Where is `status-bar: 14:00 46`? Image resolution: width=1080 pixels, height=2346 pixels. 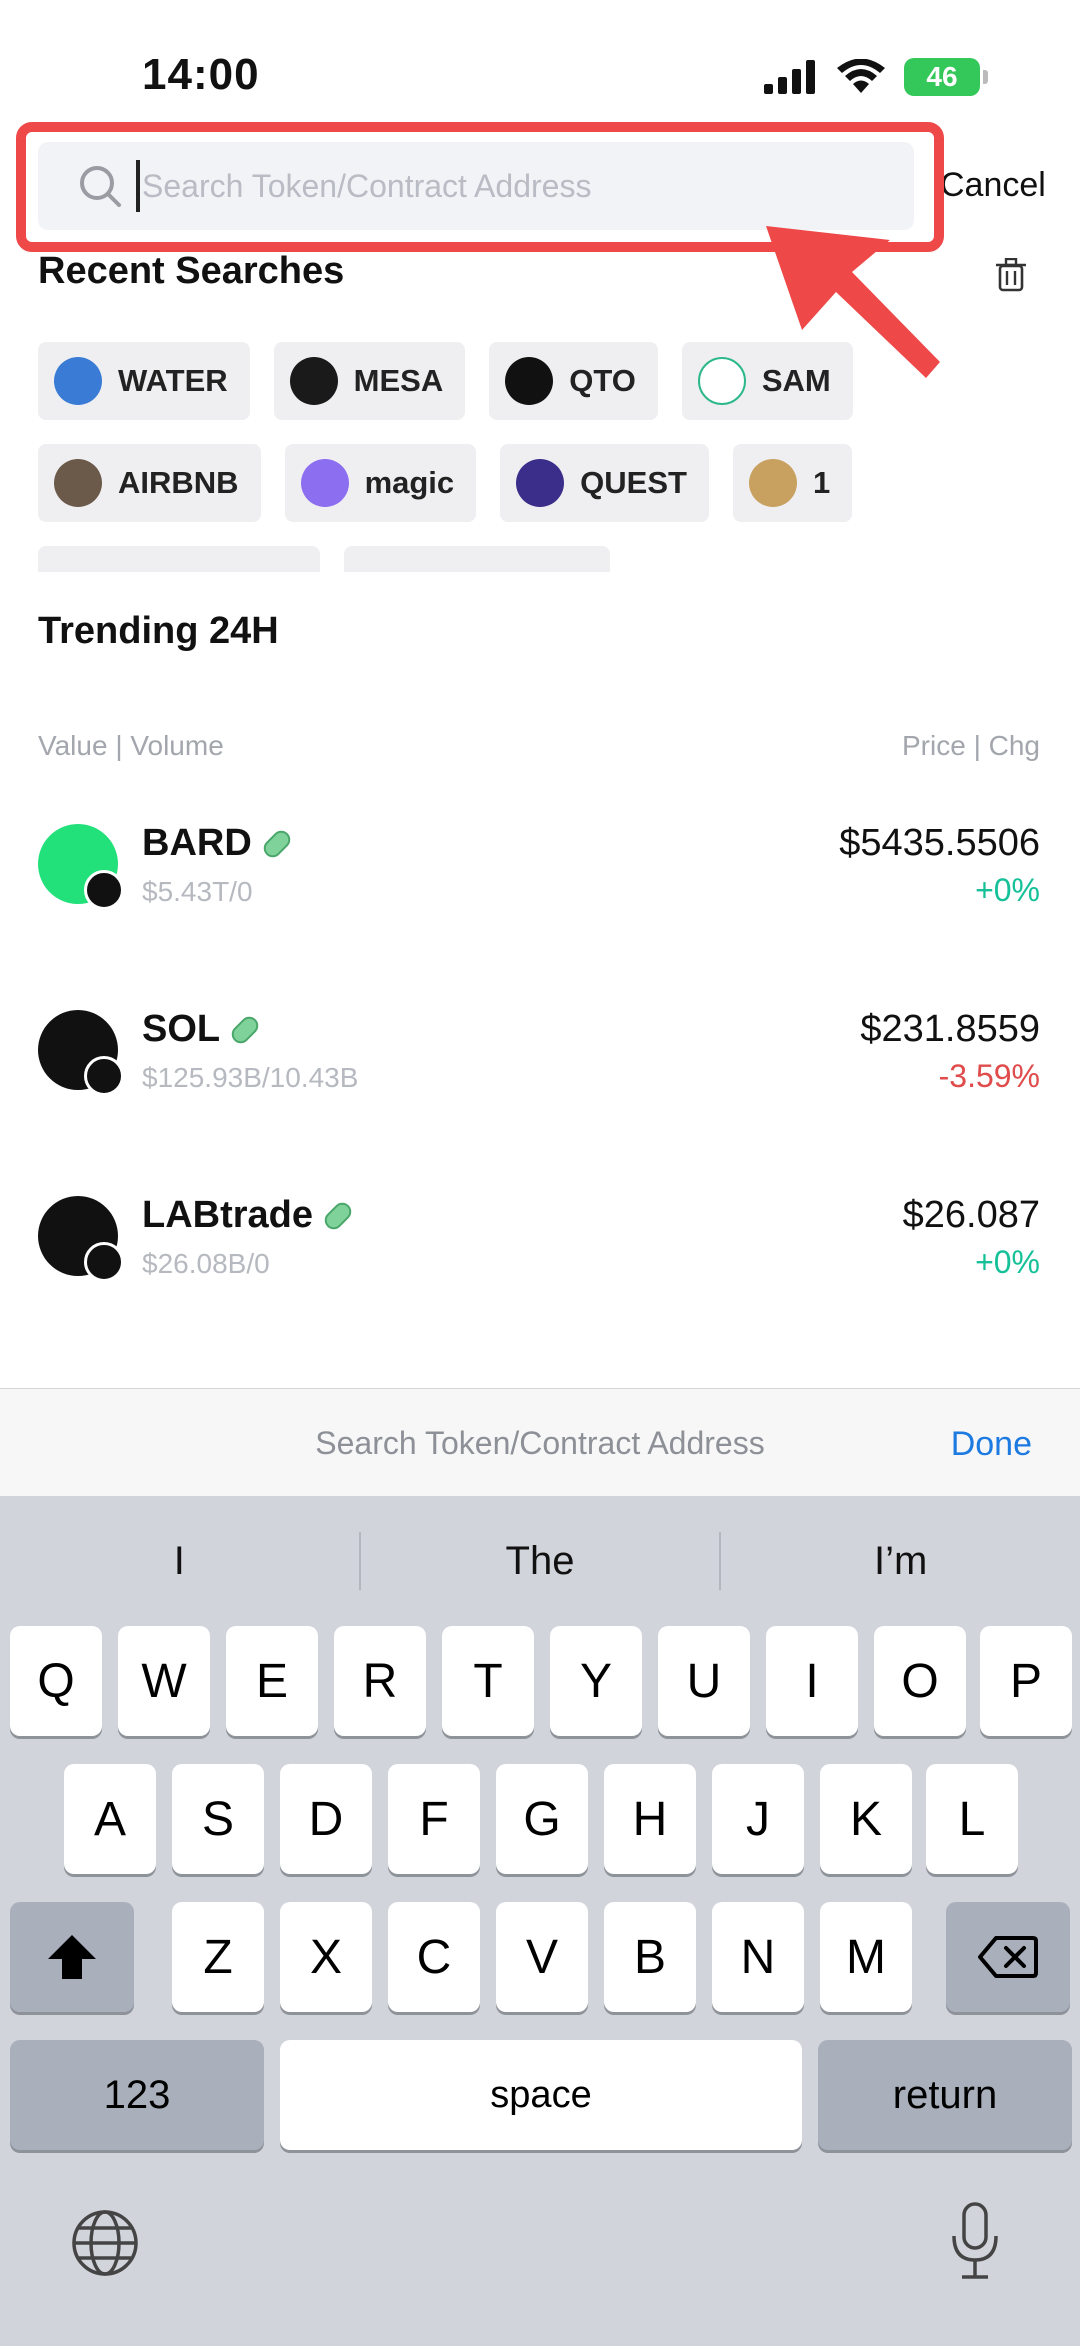 status-bar: 14:00 46 is located at coordinates (540, 60).